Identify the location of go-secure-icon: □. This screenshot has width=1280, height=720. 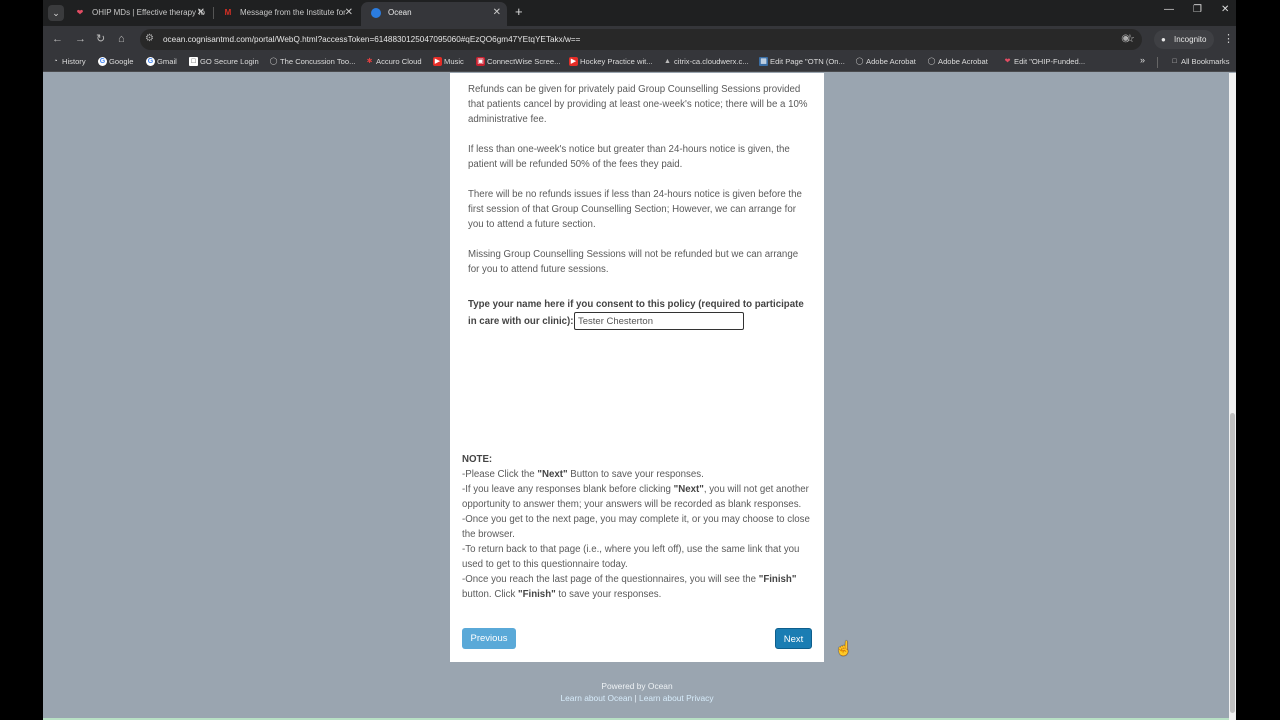
(193, 61).